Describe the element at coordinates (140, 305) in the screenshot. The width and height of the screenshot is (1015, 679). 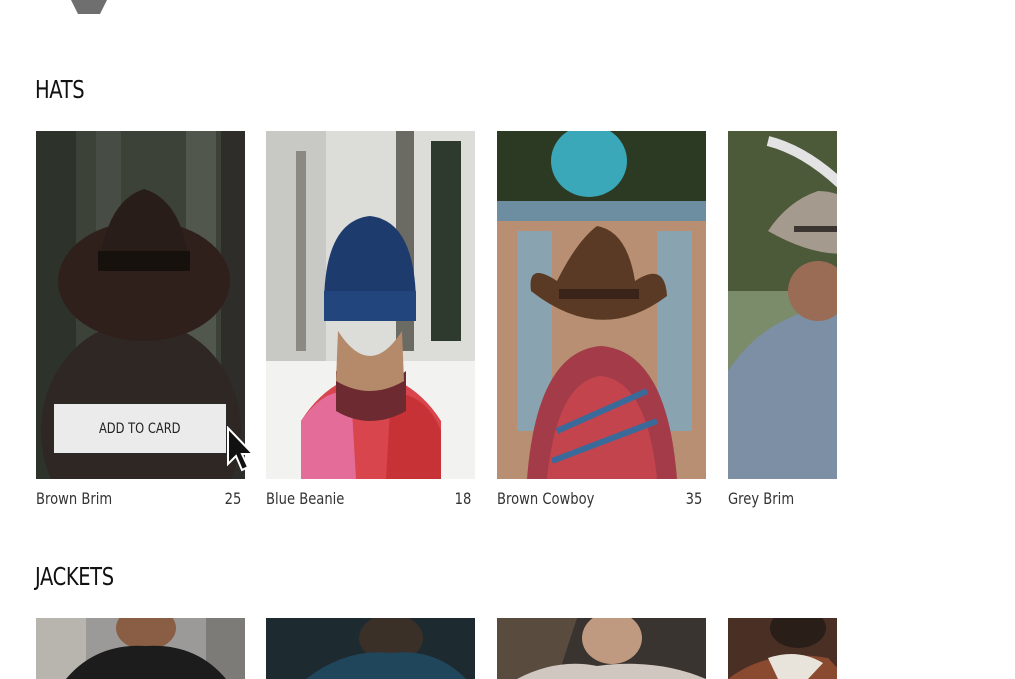
I see `brown-brim-hat-photo: ADD TO CARD` at that location.